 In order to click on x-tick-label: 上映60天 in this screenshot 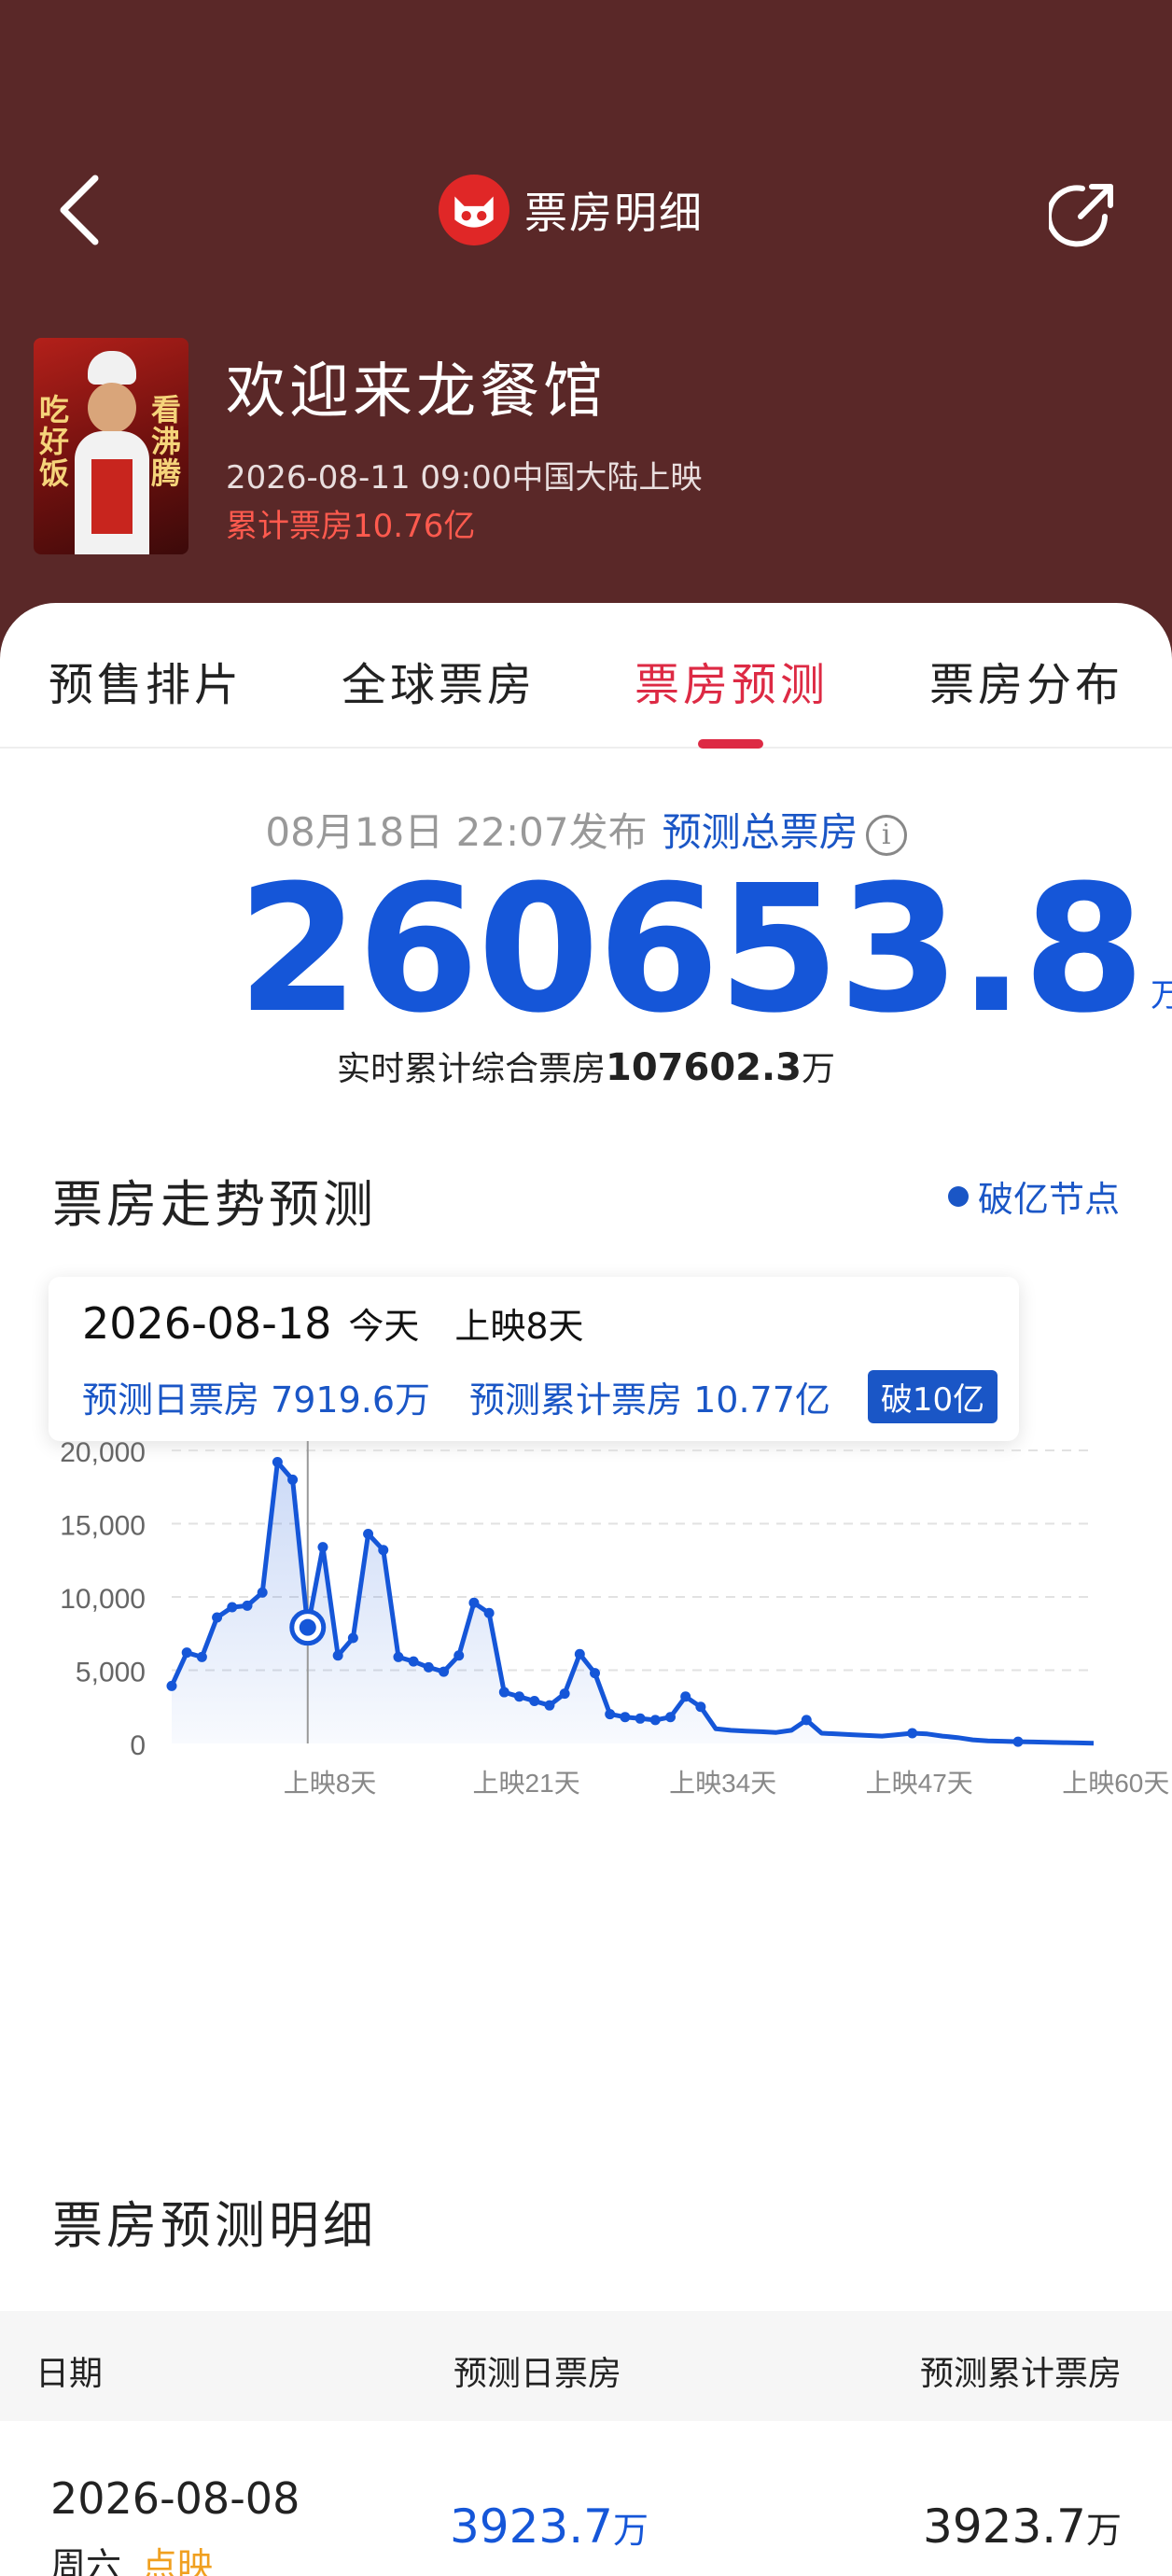, I will do `click(1115, 1783)`.